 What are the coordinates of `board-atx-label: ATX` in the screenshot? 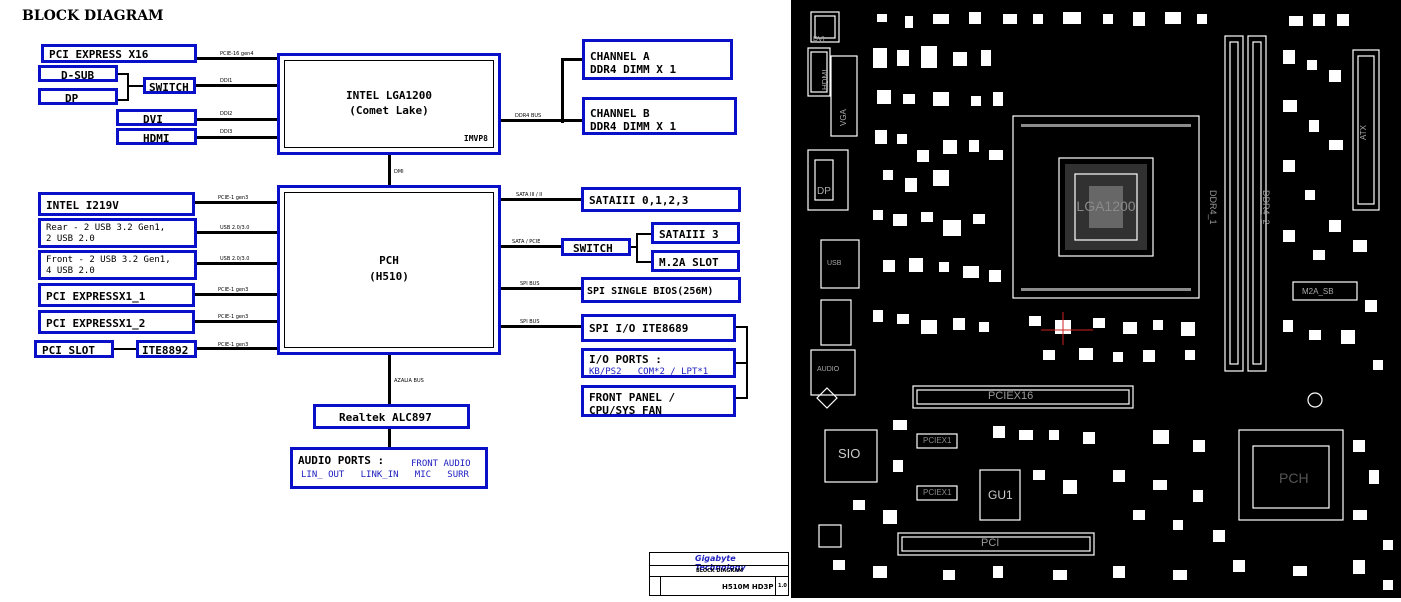 It's located at (1363, 132).